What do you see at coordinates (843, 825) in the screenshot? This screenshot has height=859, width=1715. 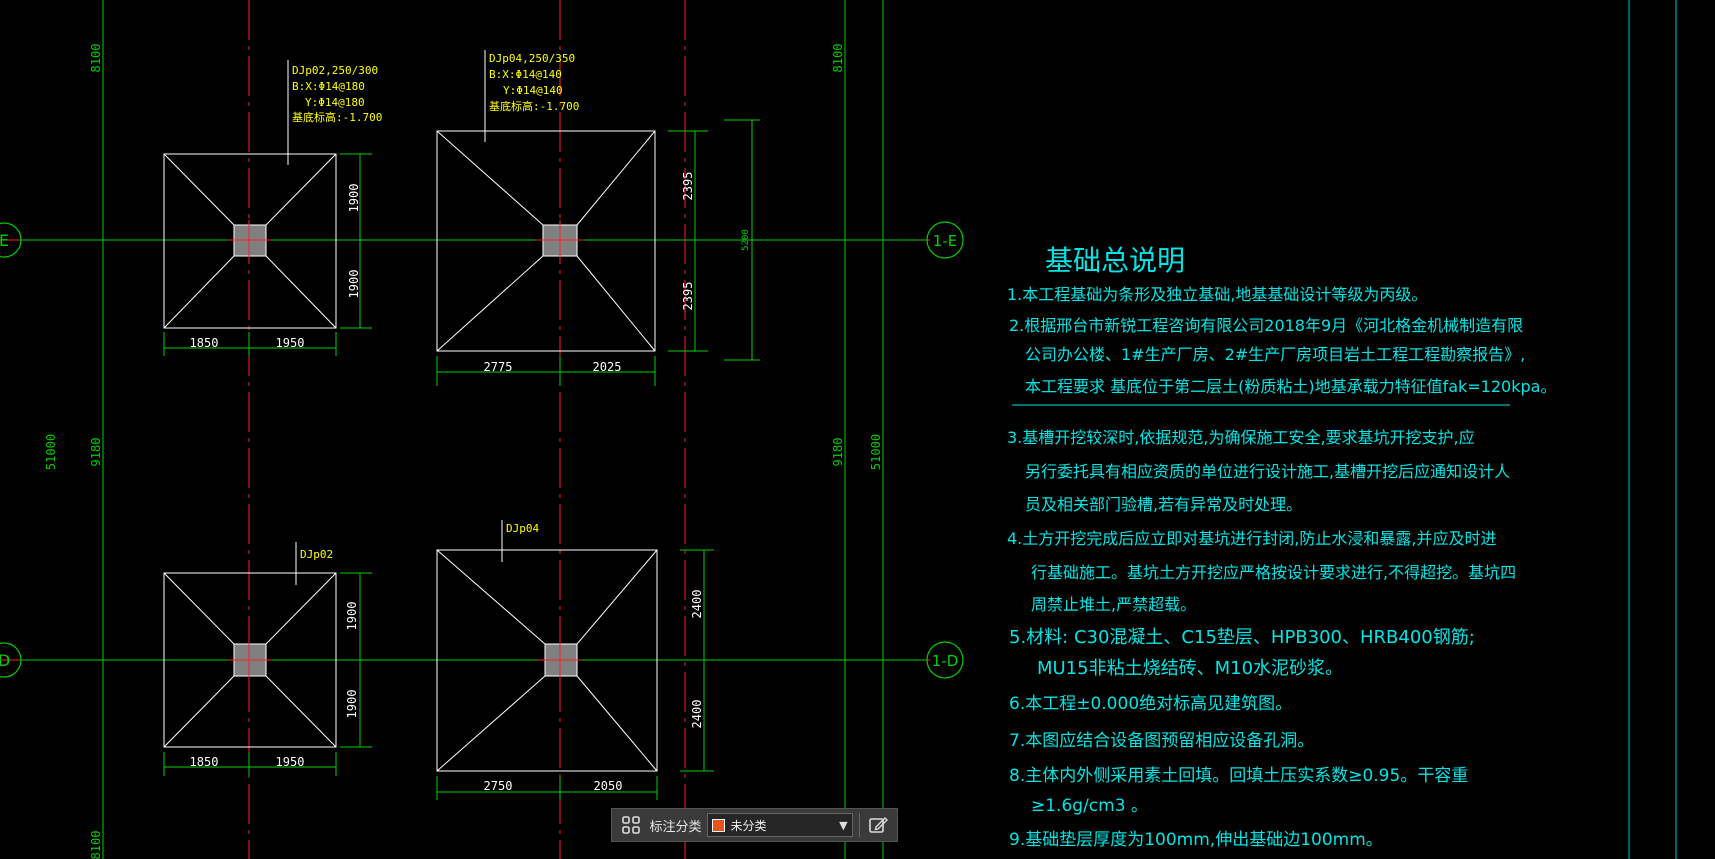 I see `chevron-down-icon: ▼` at bounding box center [843, 825].